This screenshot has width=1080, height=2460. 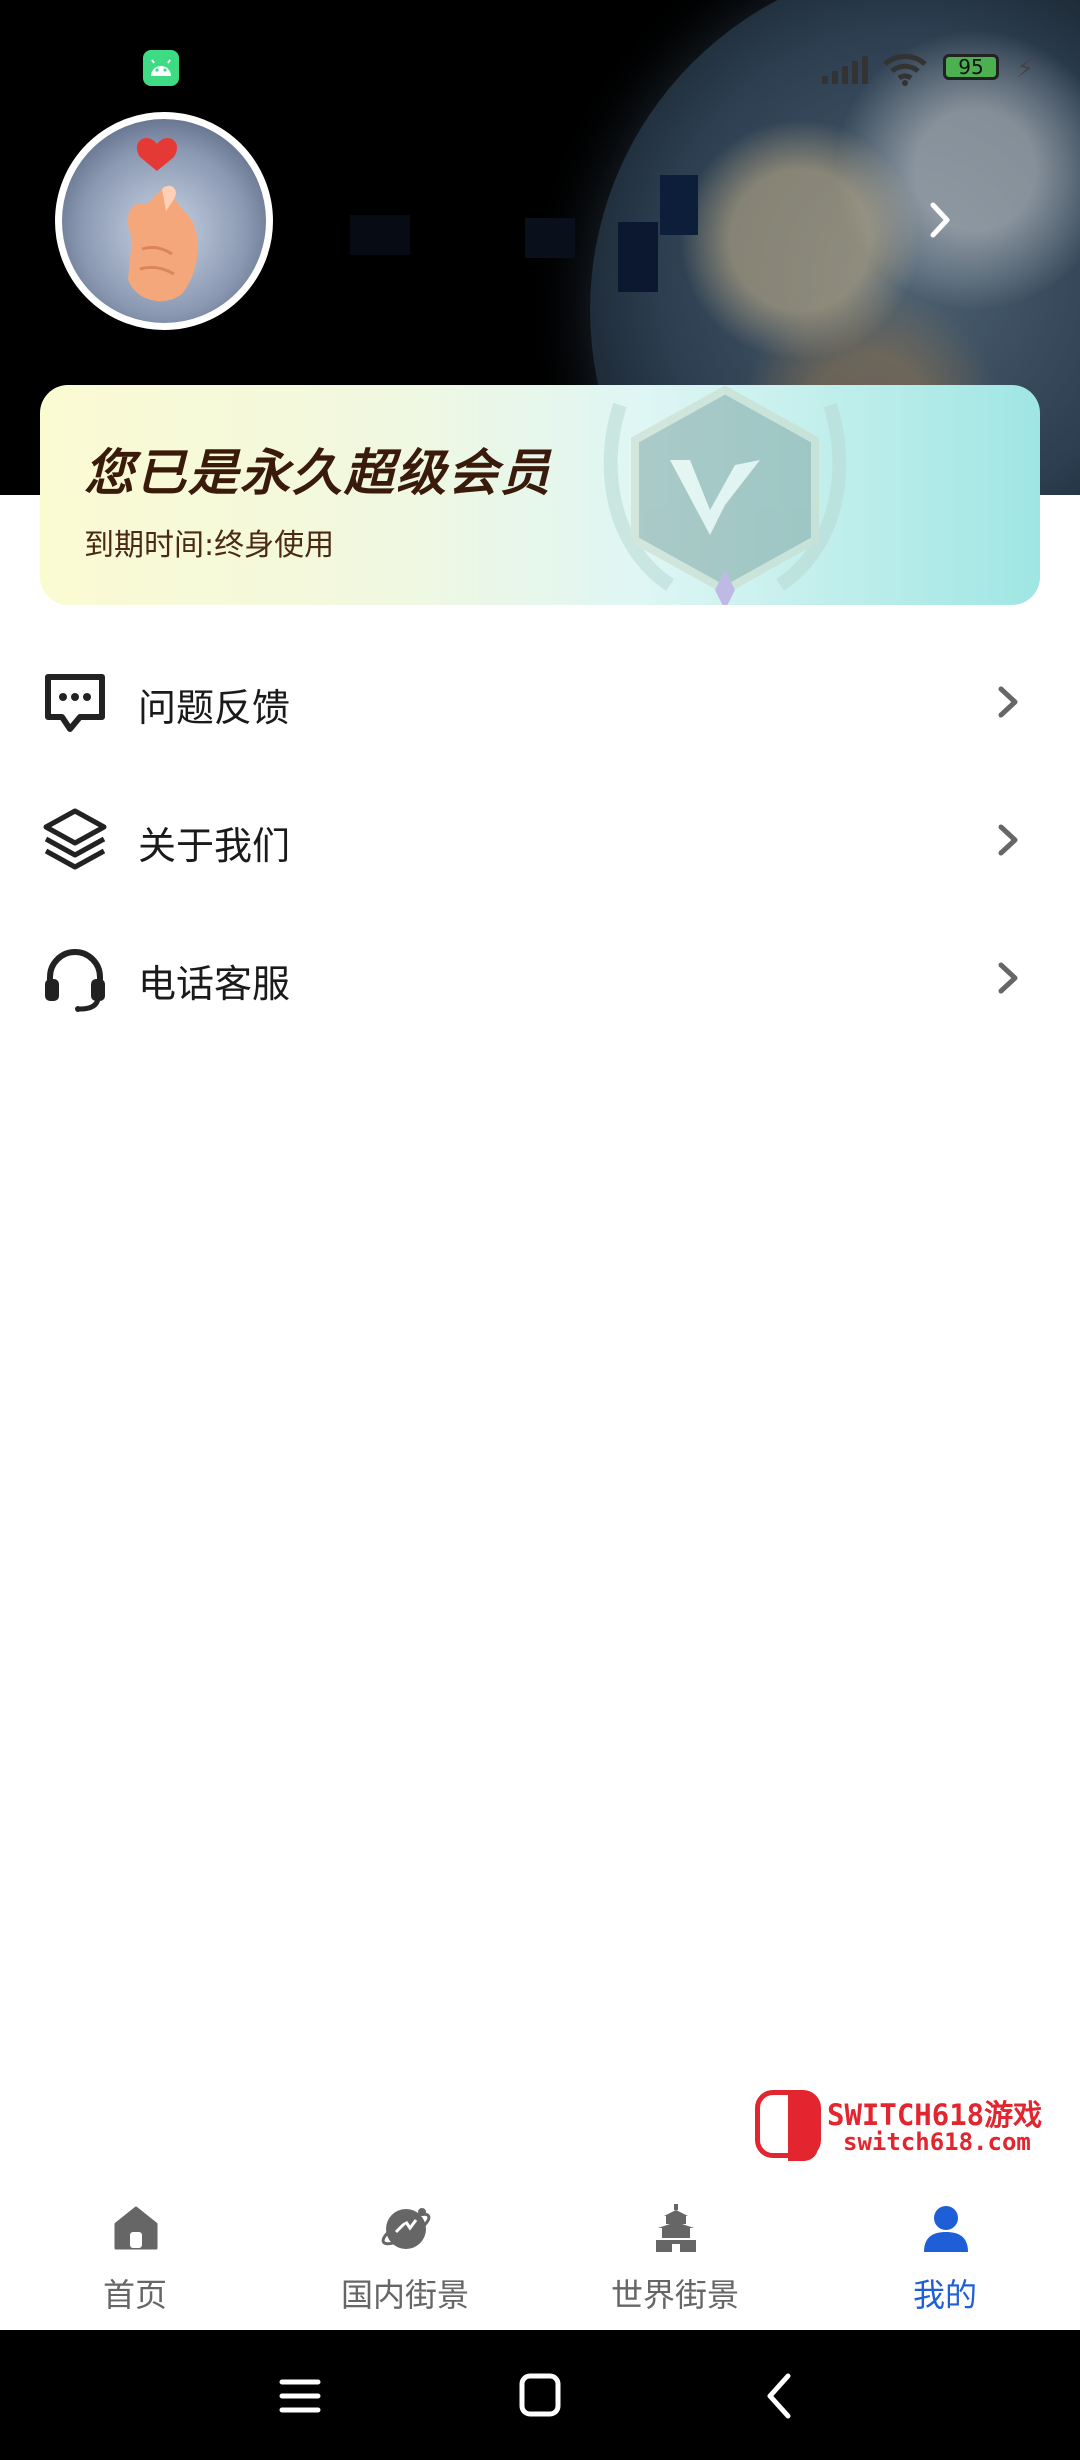 I want to click on planet-icon, so click(x=406, y=2228).